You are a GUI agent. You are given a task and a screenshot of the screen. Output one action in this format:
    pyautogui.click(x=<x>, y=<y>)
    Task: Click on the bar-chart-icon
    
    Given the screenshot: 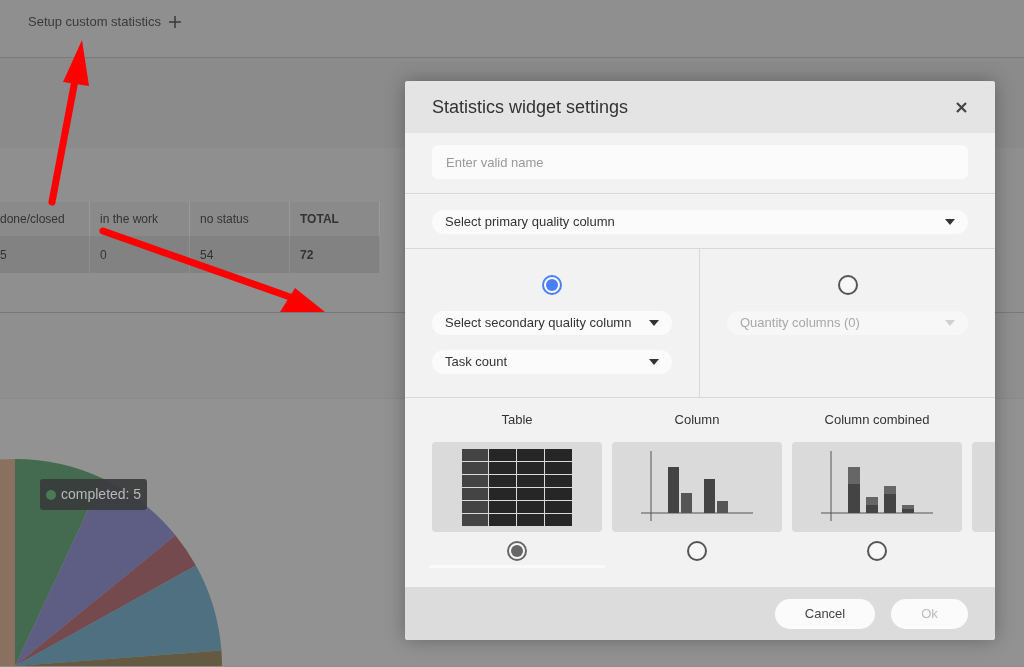 What is the action you would take?
    pyautogui.click(x=697, y=487)
    